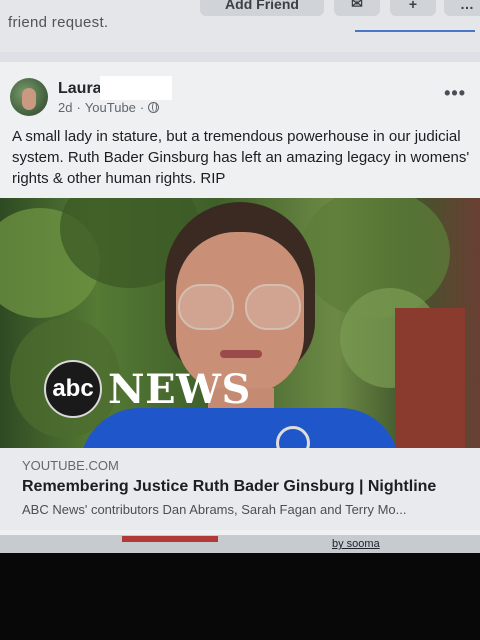 The image size is (480, 640). I want to click on add-friend-button: Add Friend, so click(262, 8).